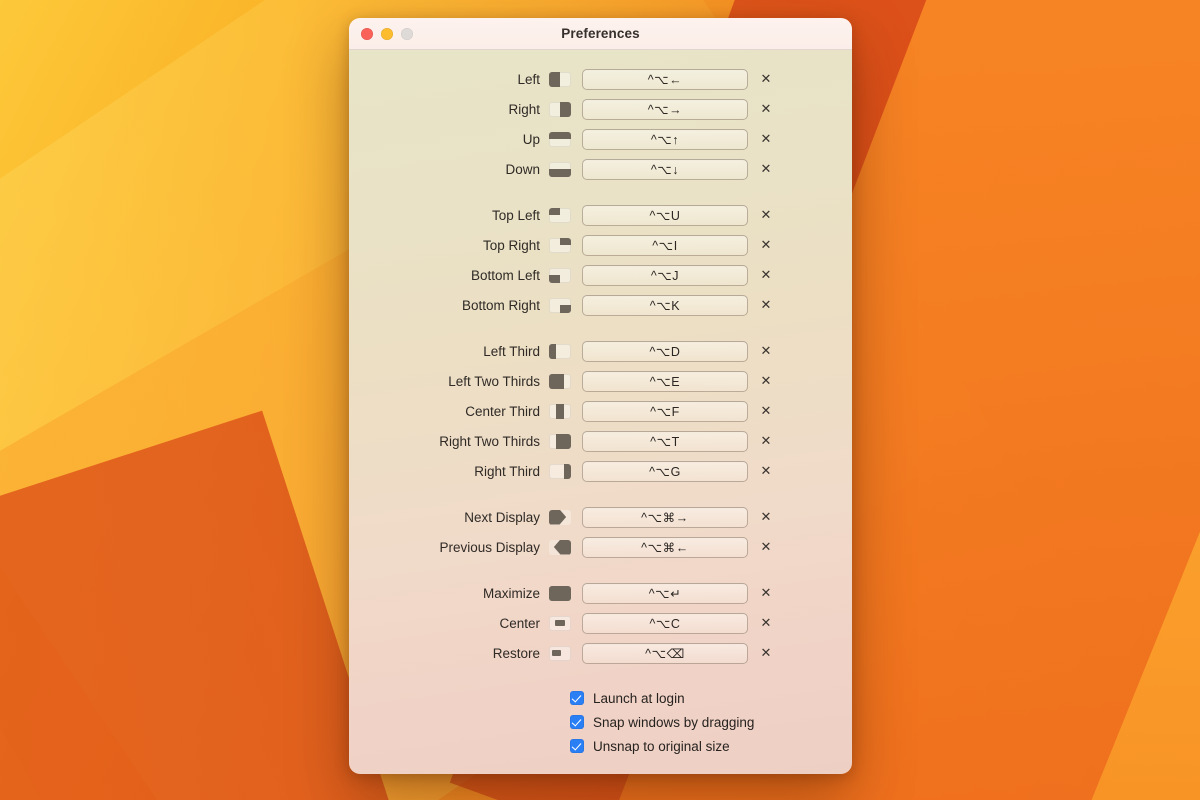  I want to click on shortcut-row: Center ^⌥C ✕, so click(600, 623).